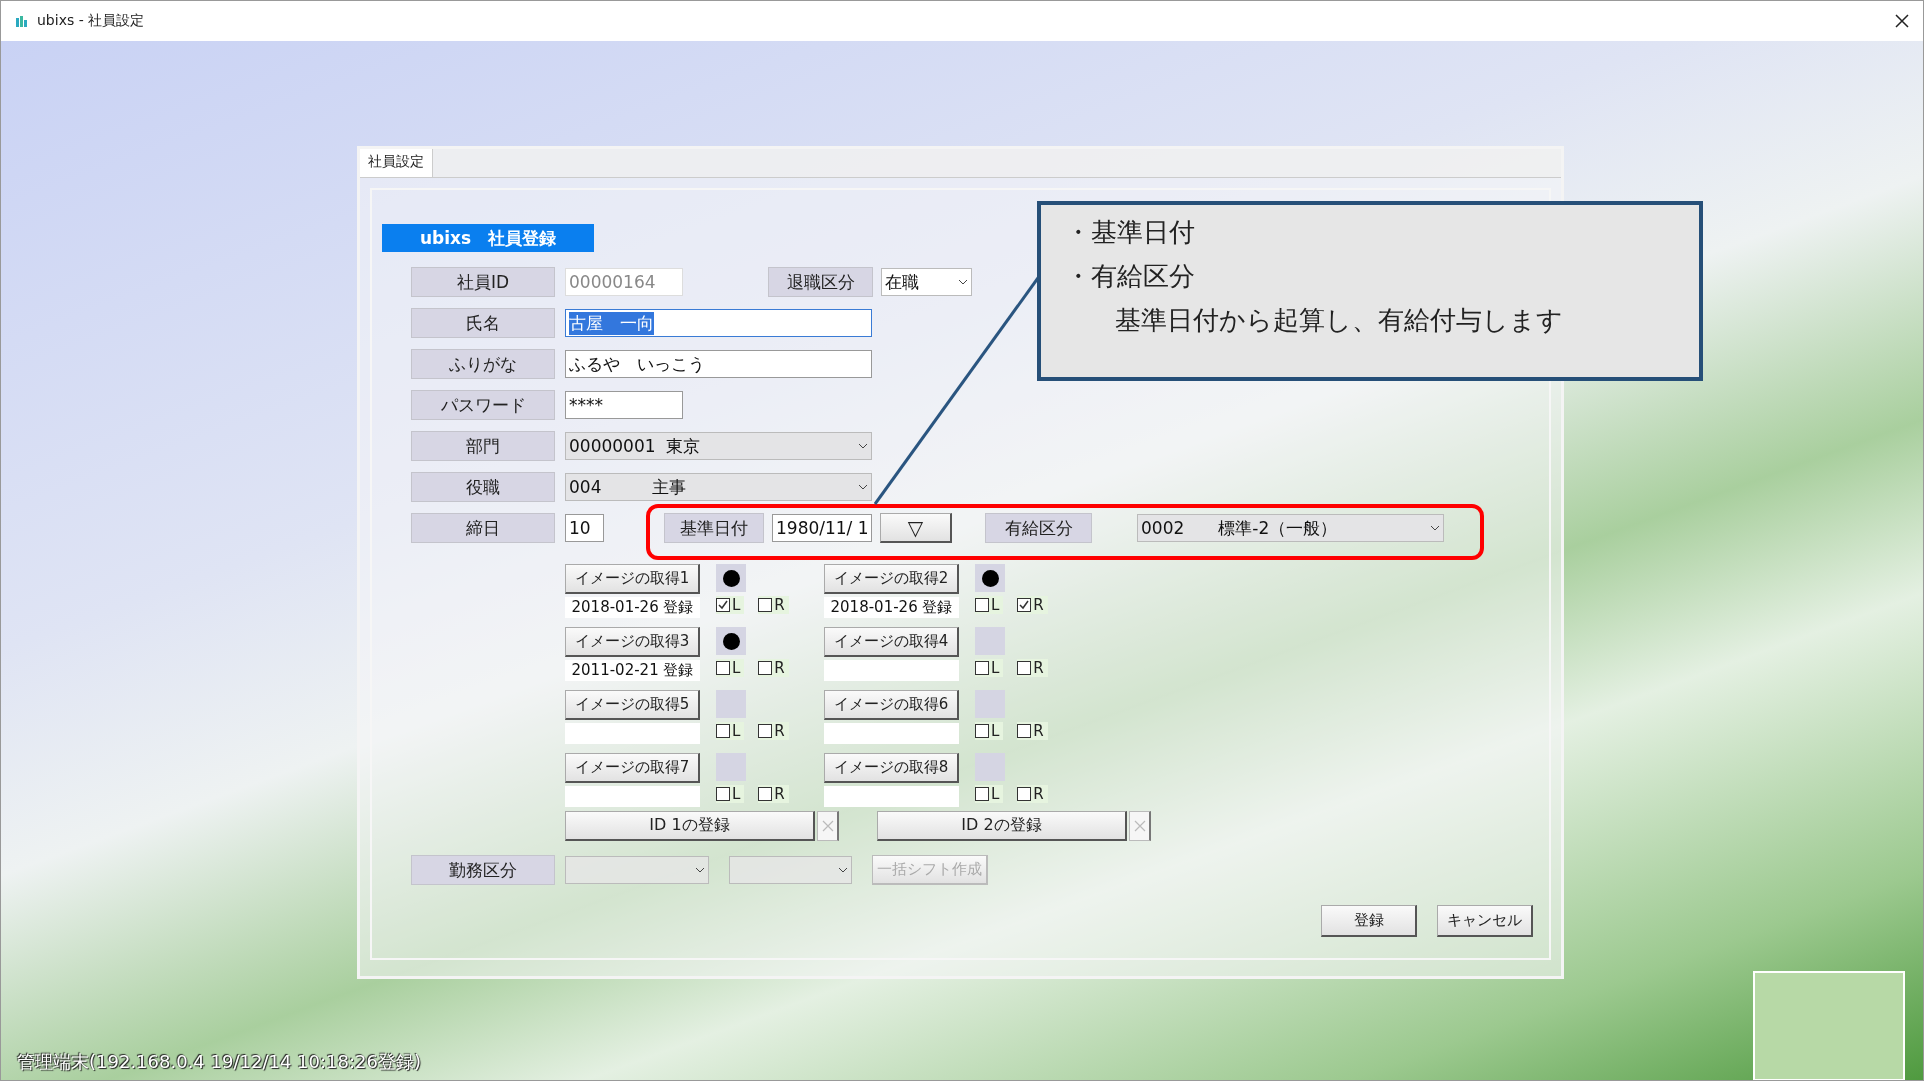 The height and width of the screenshot is (1081, 1924). Describe the element at coordinates (1485, 921) in the screenshot. I see `action-button: キャンセル` at that location.